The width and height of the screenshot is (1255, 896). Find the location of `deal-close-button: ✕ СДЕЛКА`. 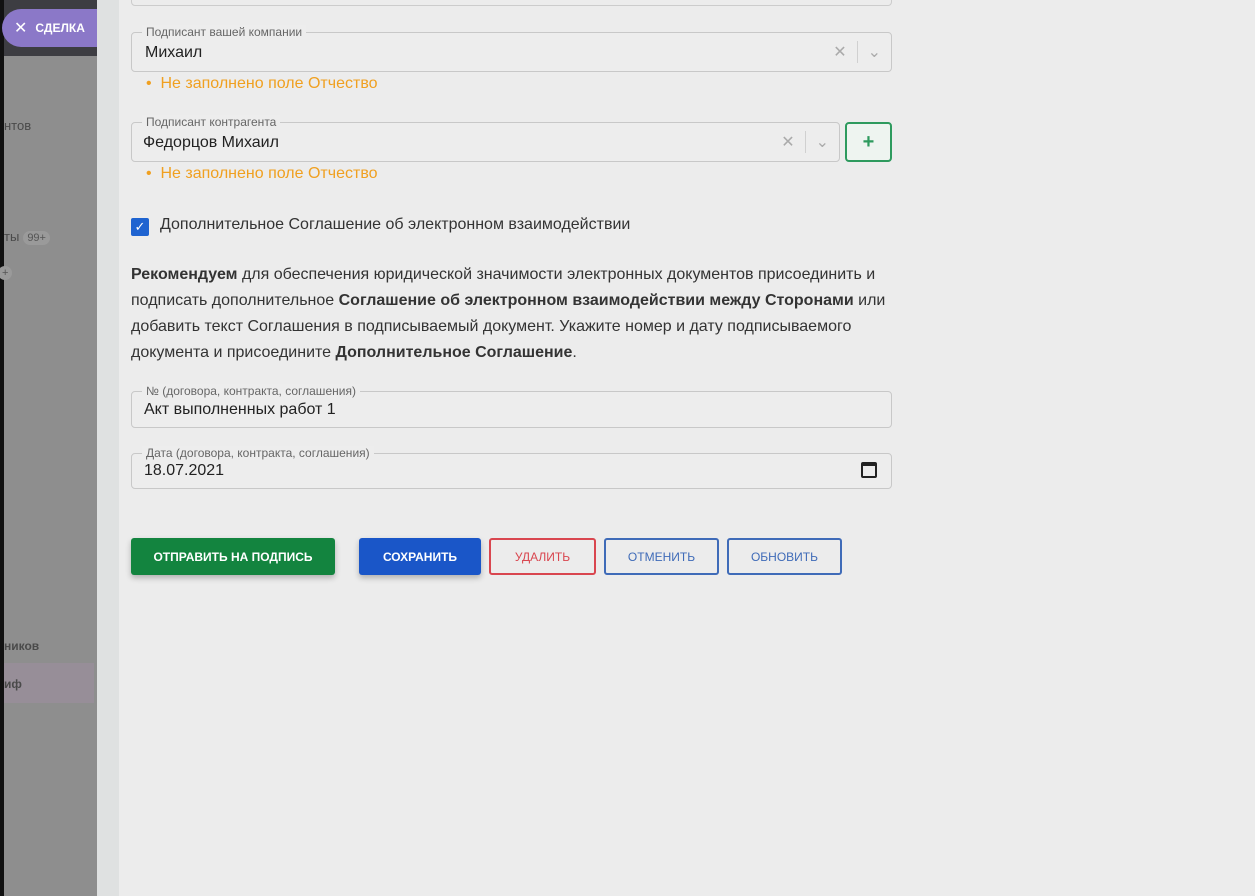

deal-close-button: ✕ СДЕЛКА is located at coordinates (49, 28).